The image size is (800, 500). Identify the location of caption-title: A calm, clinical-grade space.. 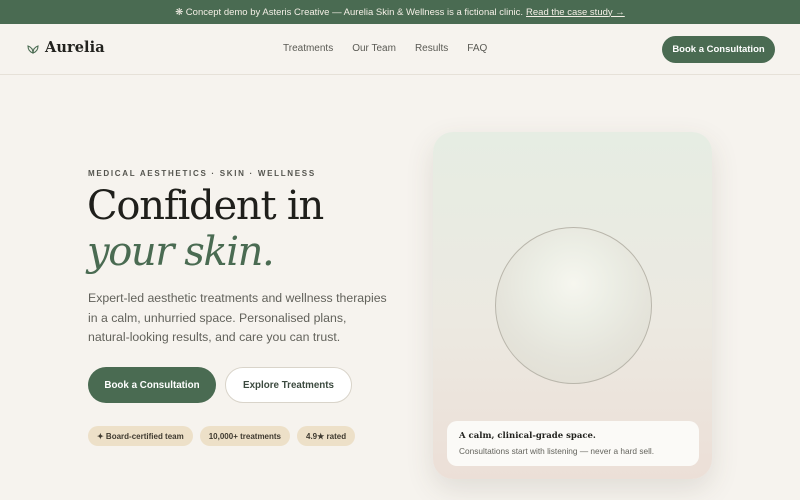
(527, 436).